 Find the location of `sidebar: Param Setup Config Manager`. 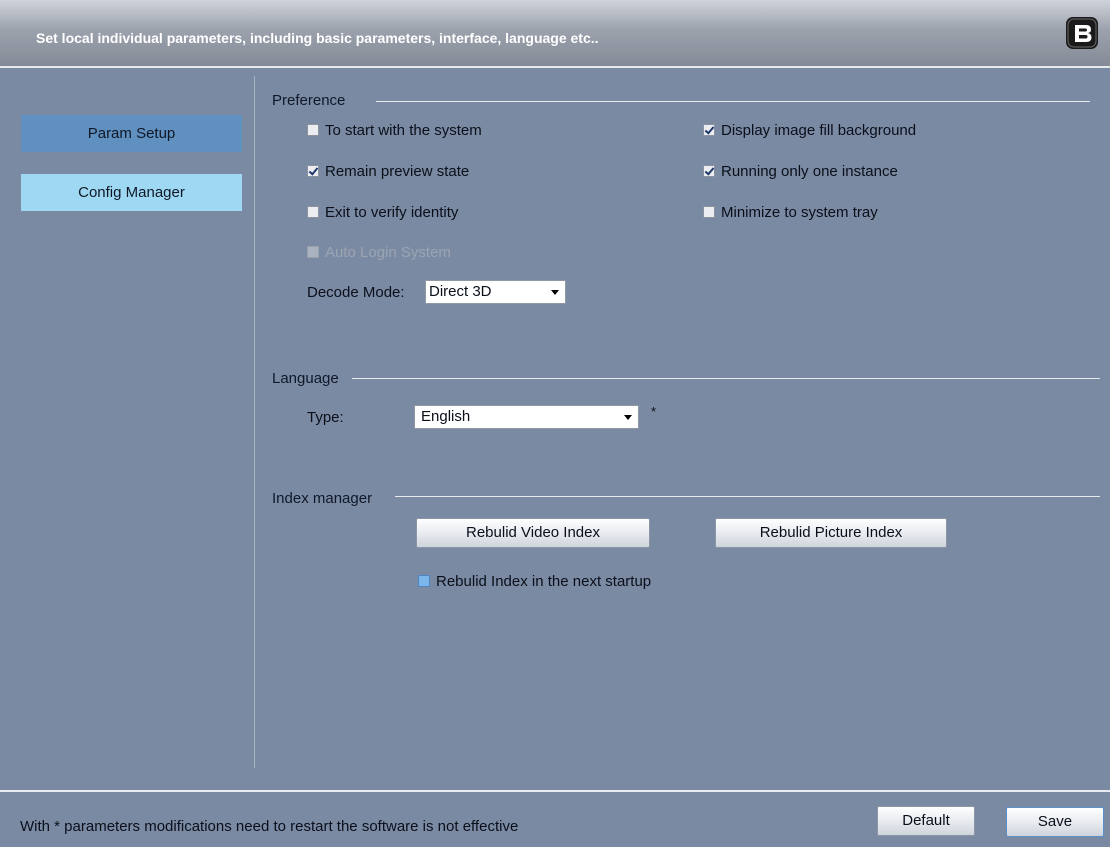

sidebar: Param Setup Config Manager is located at coordinates (131, 174).